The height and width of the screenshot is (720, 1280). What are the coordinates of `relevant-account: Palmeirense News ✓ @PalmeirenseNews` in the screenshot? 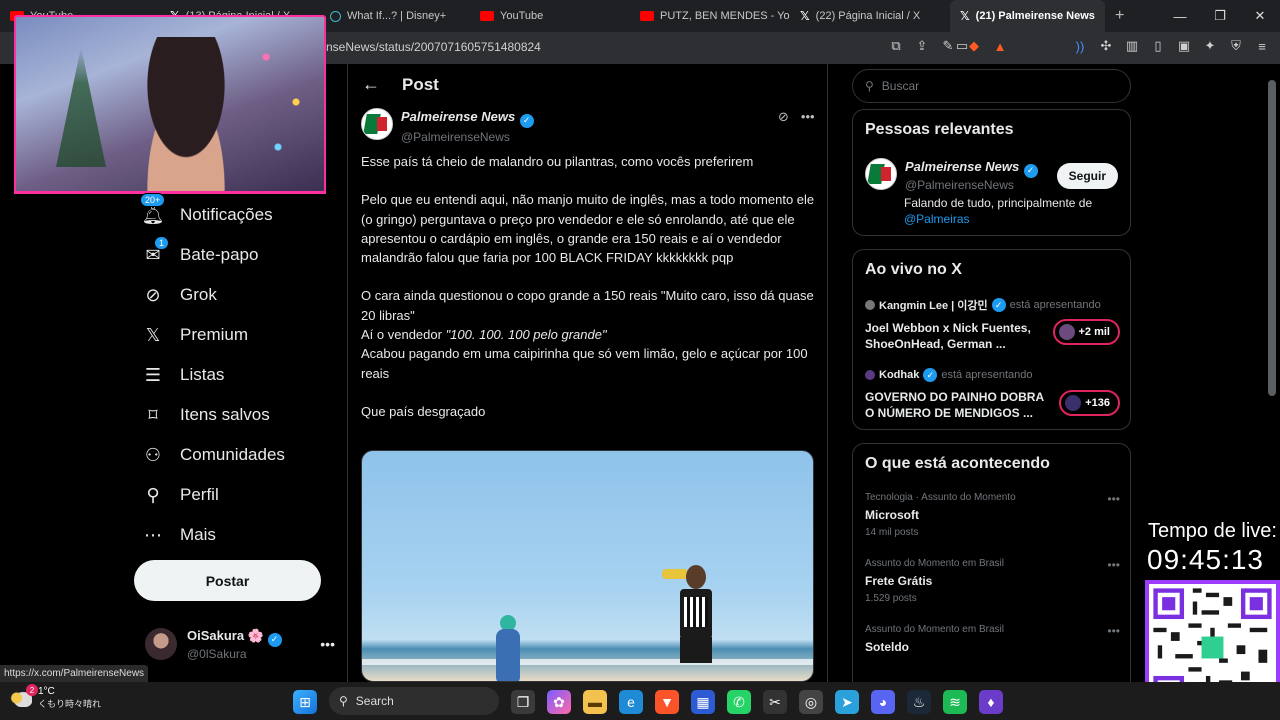 It's located at (951, 175).